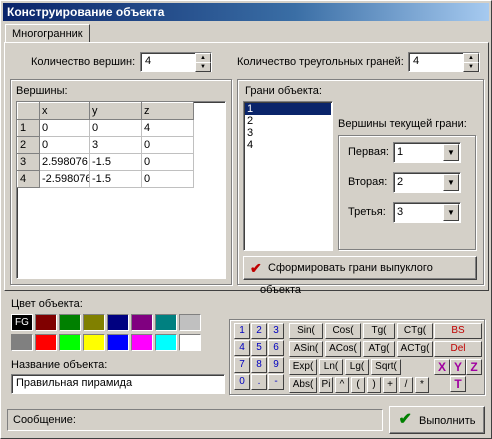 The image size is (492, 439). I want to click on function-button: Pi, so click(326, 385).